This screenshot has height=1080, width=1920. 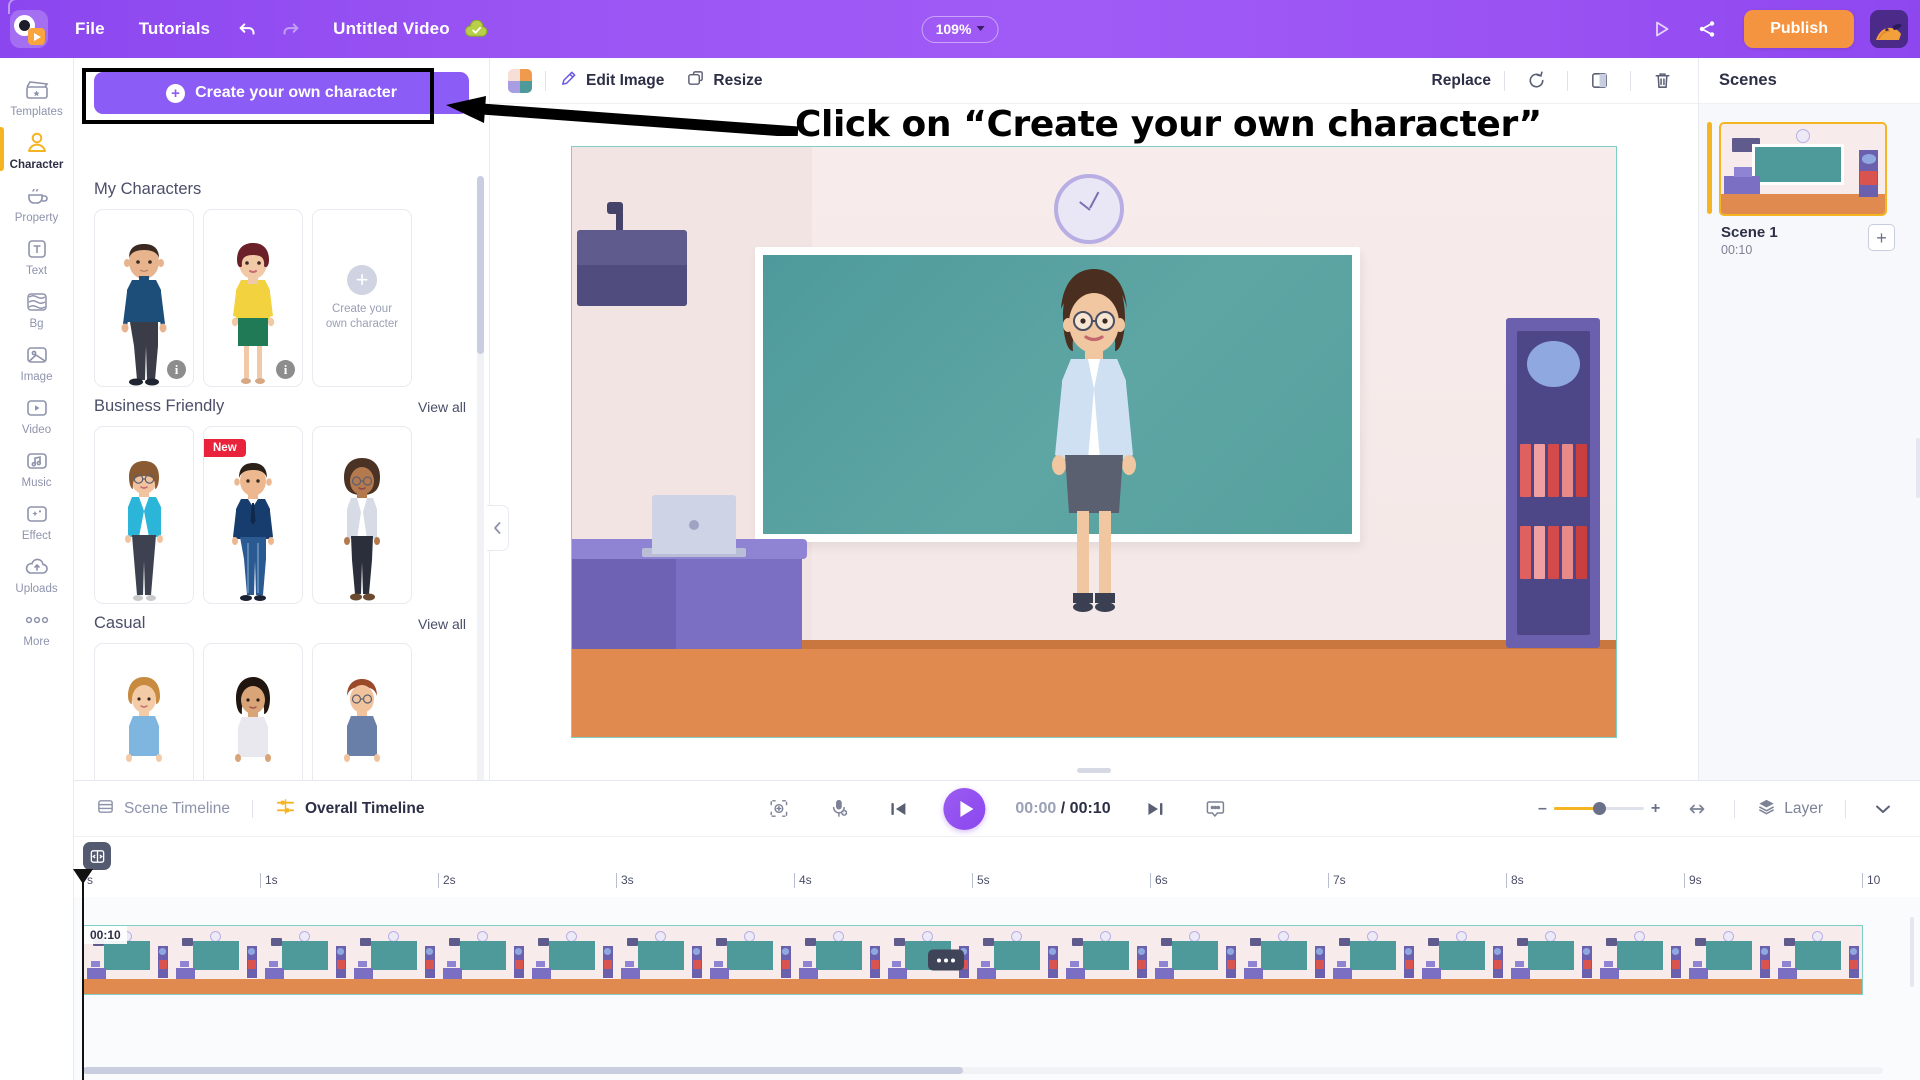 What do you see at coordinates (37, 414) in the screenshot?
I see `sidebar-item-video: Video` at bounding box center [37, 414].